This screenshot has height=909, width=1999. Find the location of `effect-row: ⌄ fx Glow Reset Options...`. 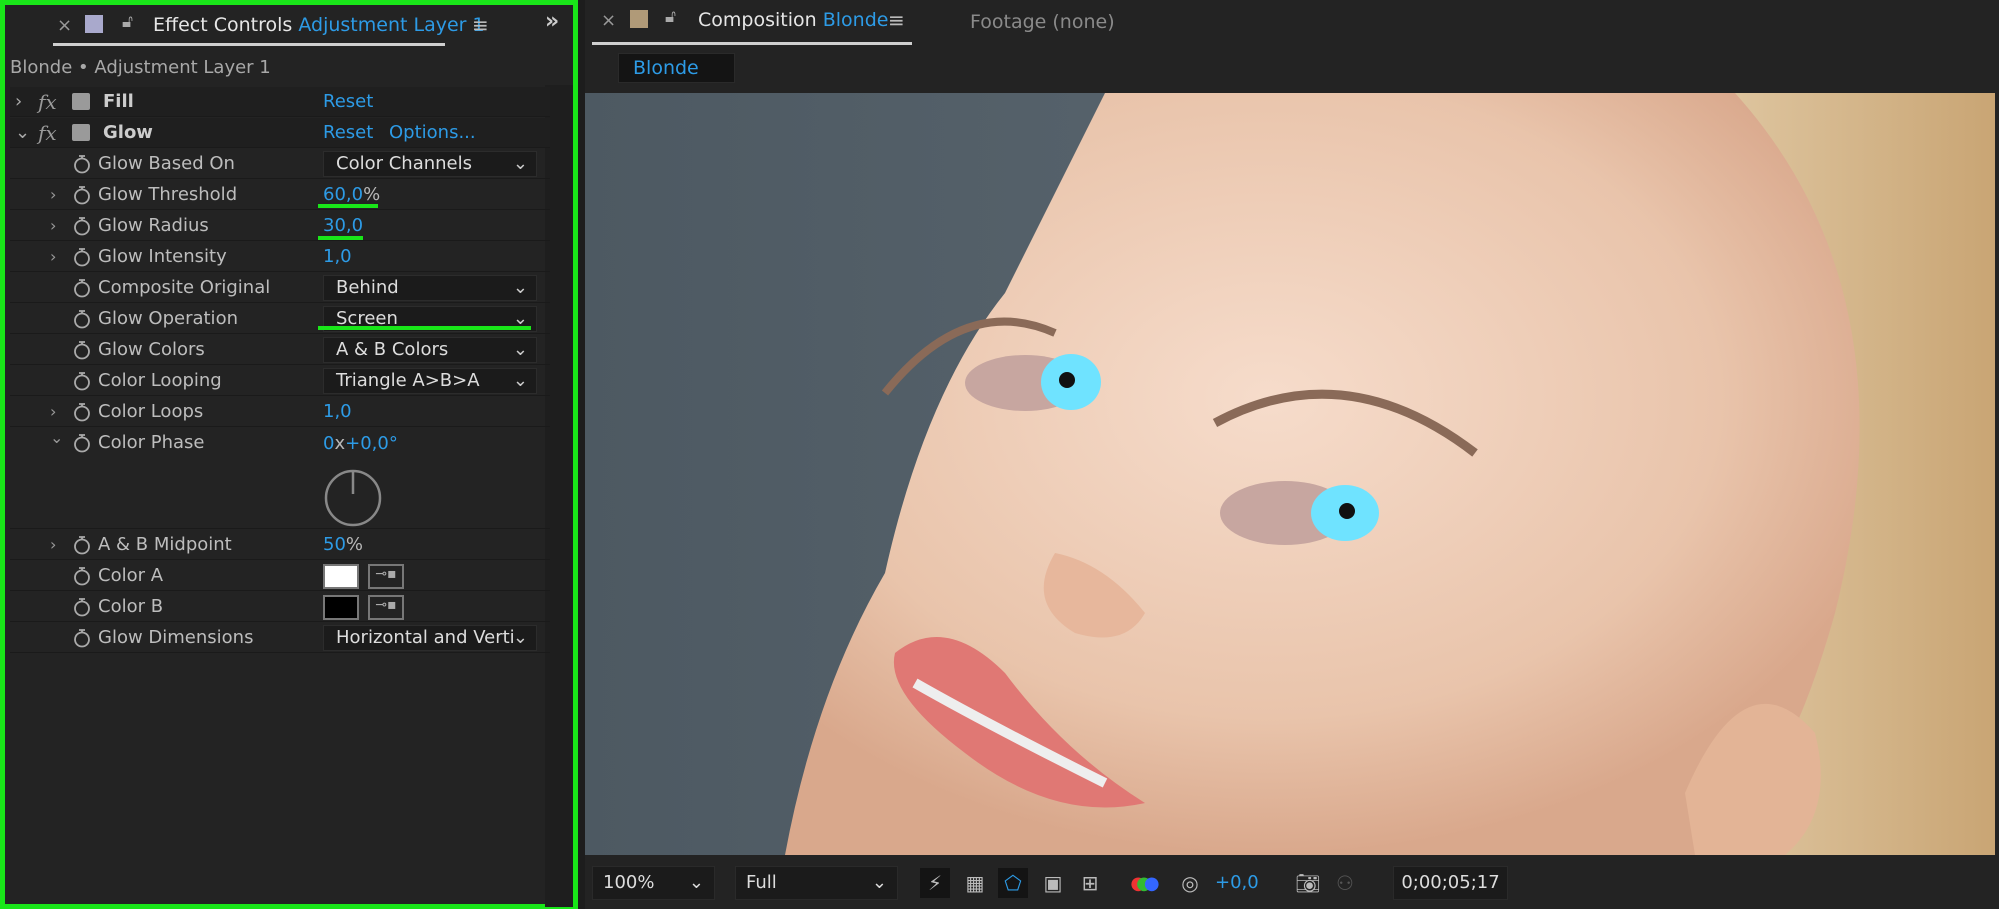

effect-row: ⌄ fx Glow Reset Options... is located at coordinates (280, 133).